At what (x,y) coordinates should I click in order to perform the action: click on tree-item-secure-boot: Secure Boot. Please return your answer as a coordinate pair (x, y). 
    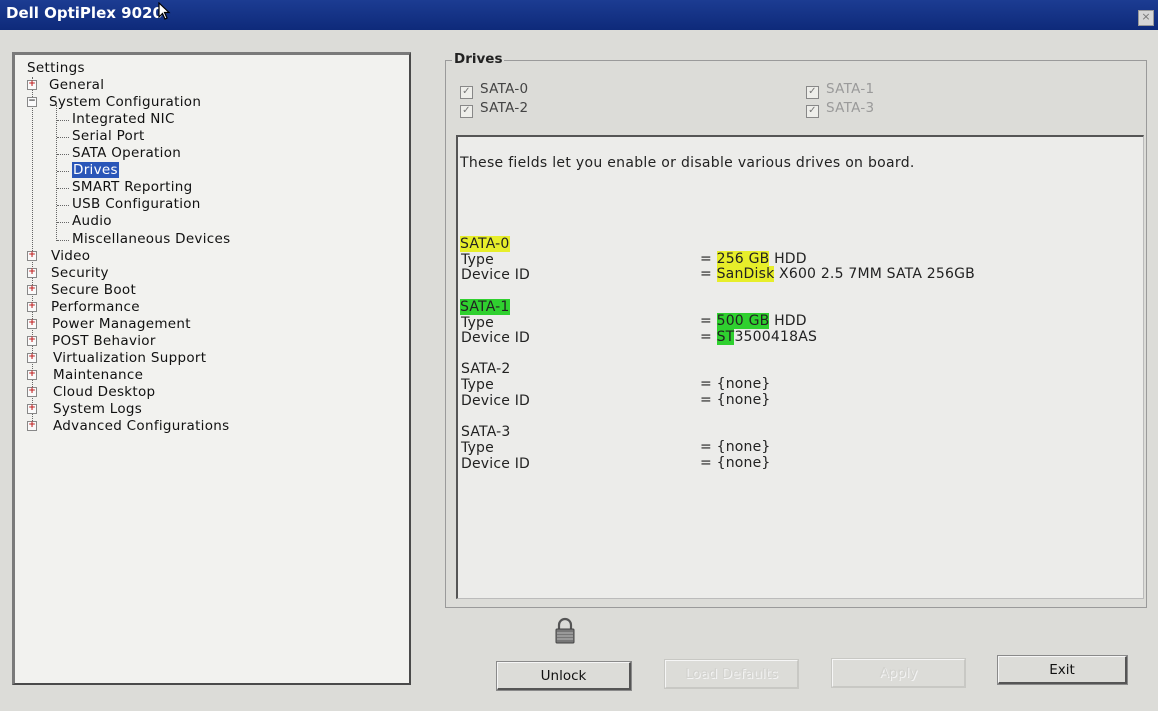
    Looking at the image, I should click on (93, 290).